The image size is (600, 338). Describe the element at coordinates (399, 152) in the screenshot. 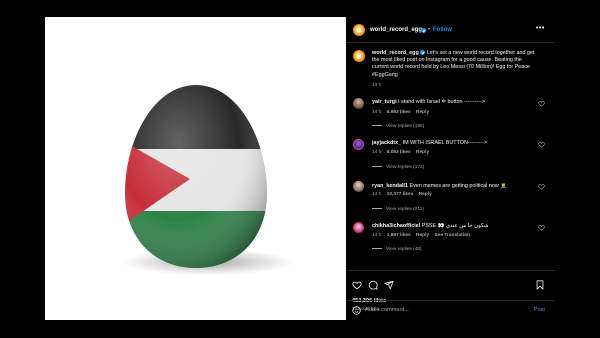

I see `comment-likes: 8,053 likes` at that location.